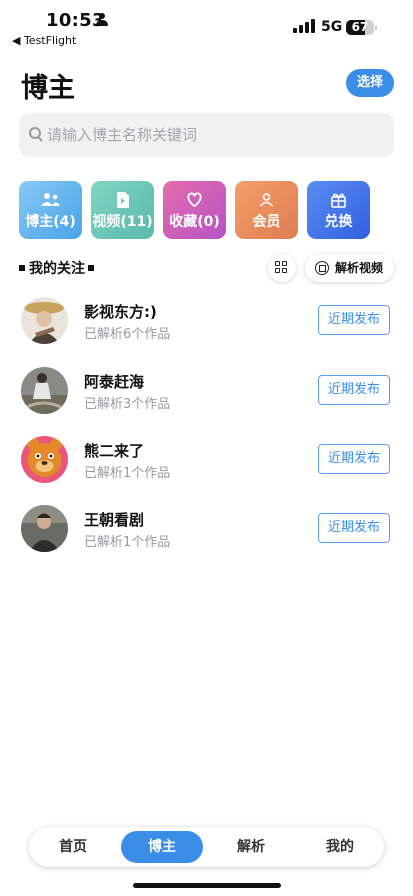 This screenshot has height=896, width=413. Describe the element at coordinates (304, 26) in the screenshot. I see `signal-icon` at that location.